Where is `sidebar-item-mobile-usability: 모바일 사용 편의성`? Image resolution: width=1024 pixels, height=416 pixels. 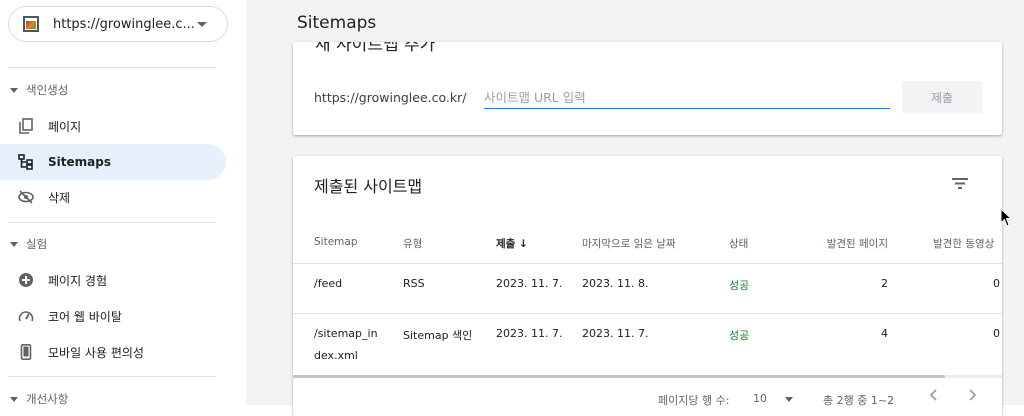
sidebar-item-mobile-usability: 모바일 사용 편의성 is located at coordinates (113, 352).